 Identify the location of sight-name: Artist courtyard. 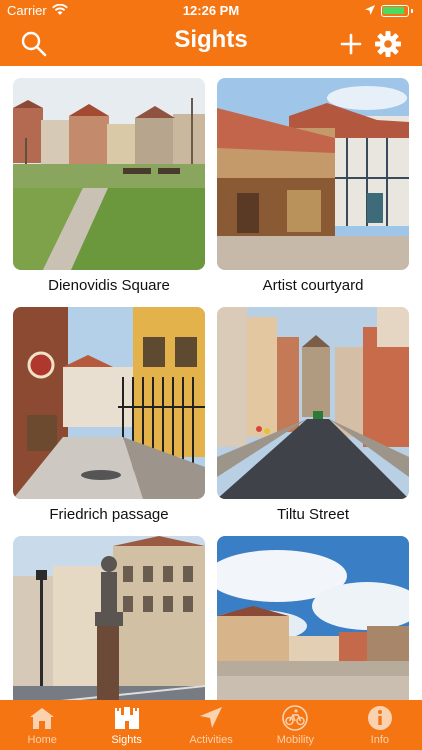
(313, 285).